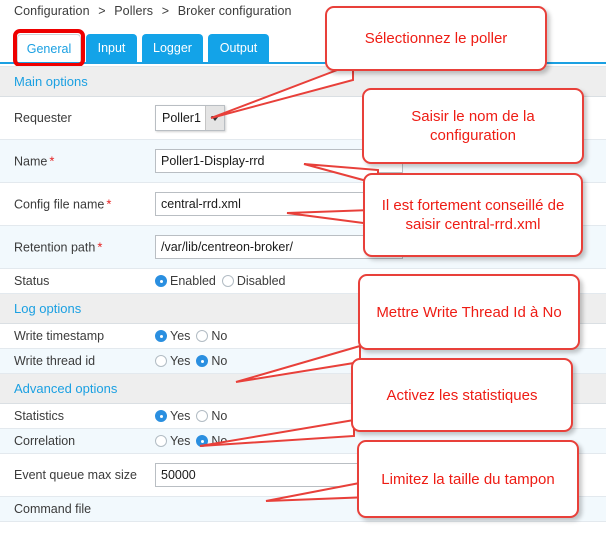 The image size is (606, 534). What do you see at coordinates (473, 126) in the screenshot?
I see `callout-enter-config-name: Saisir le nom de la configuration` at bounding box center [473, 126].